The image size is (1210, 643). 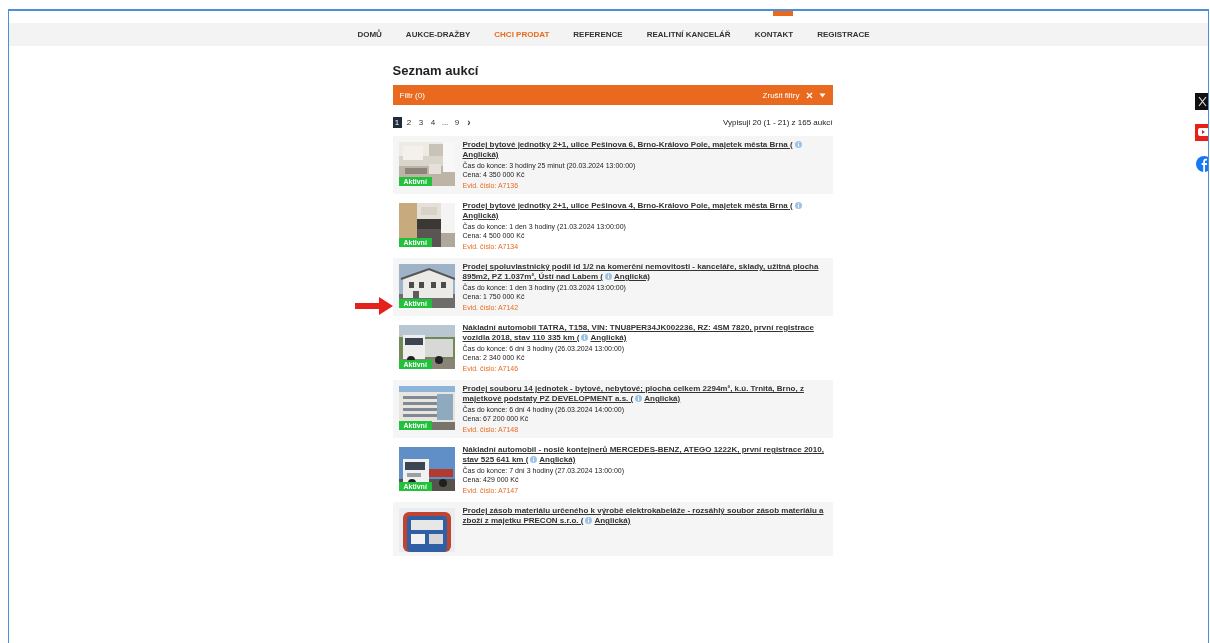 I want to click on page-link: 3, so click(x=421, y=122).